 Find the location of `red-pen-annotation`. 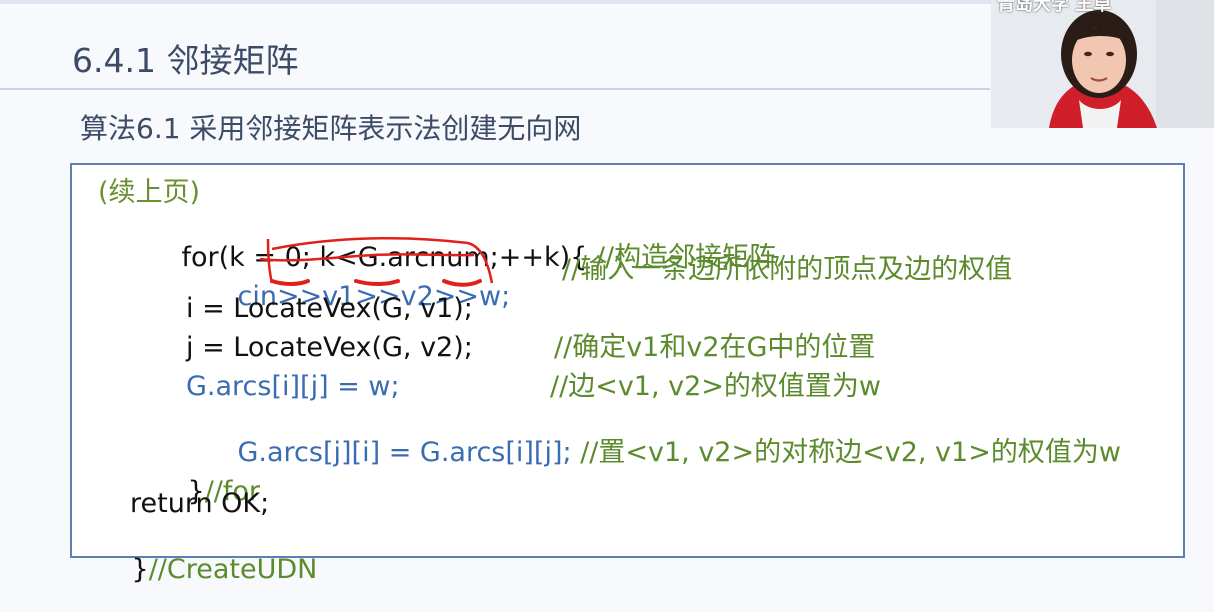

red-pen-annotation is located at coordinates (376, 261).